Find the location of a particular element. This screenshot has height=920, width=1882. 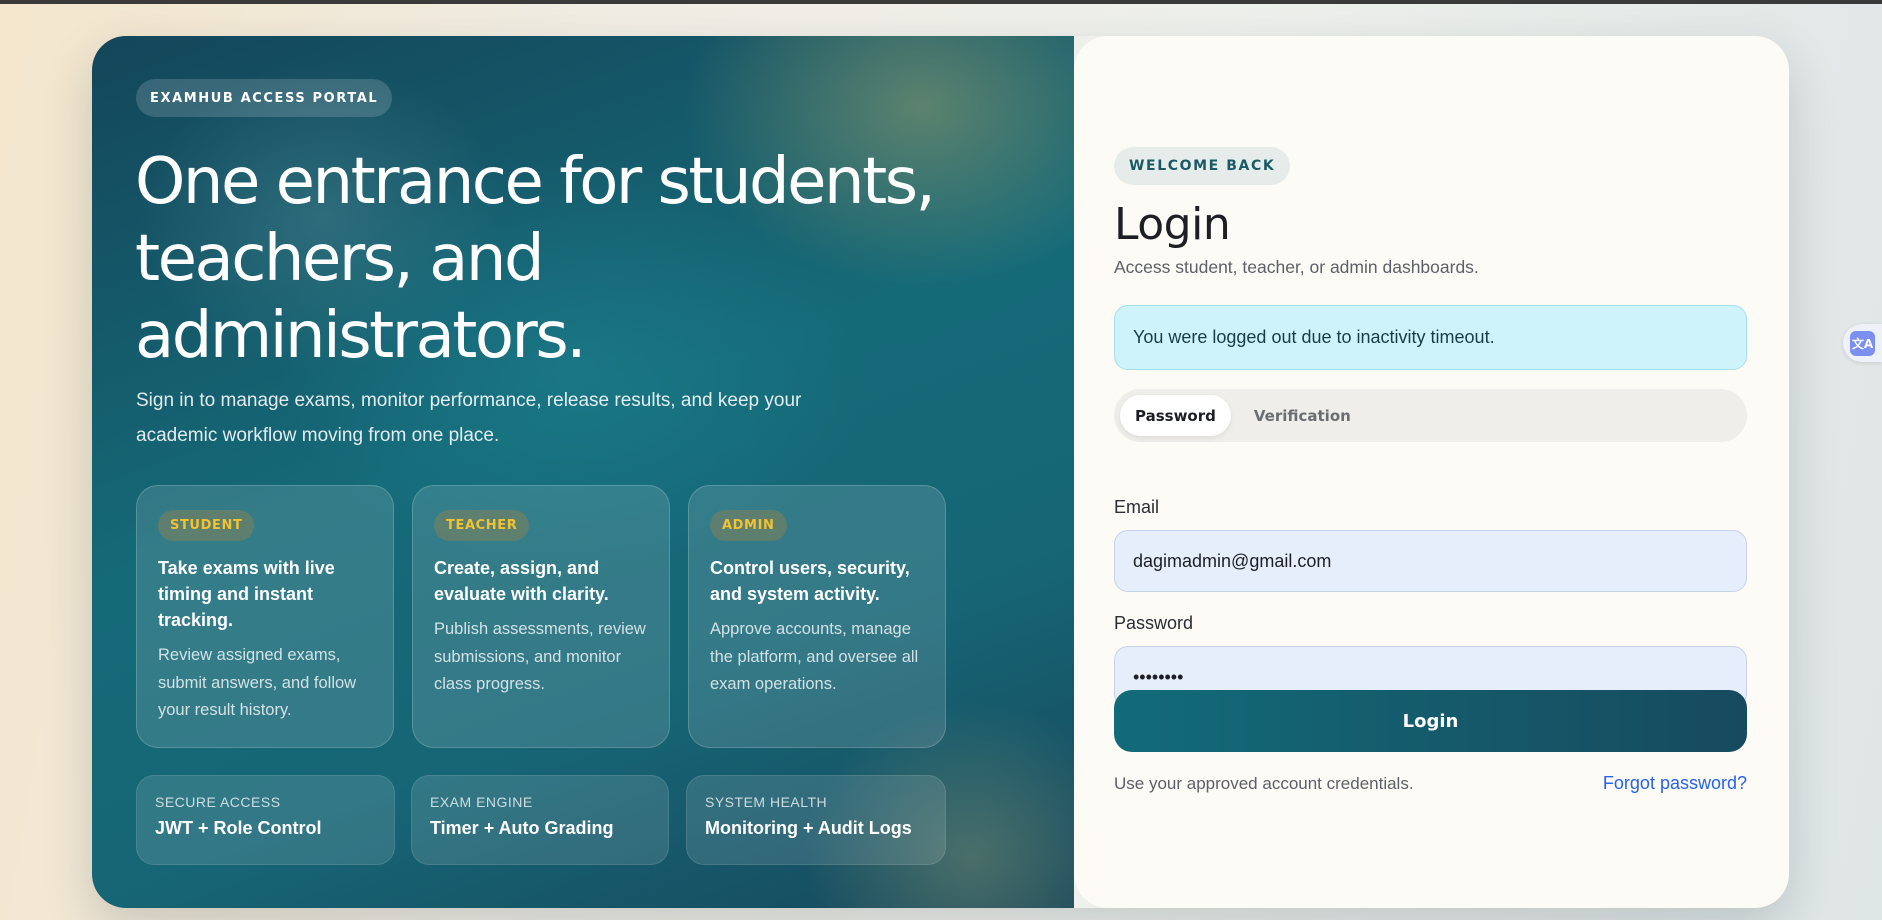

stat-value: JWT + Role Control is located at coordinates (238, 828).